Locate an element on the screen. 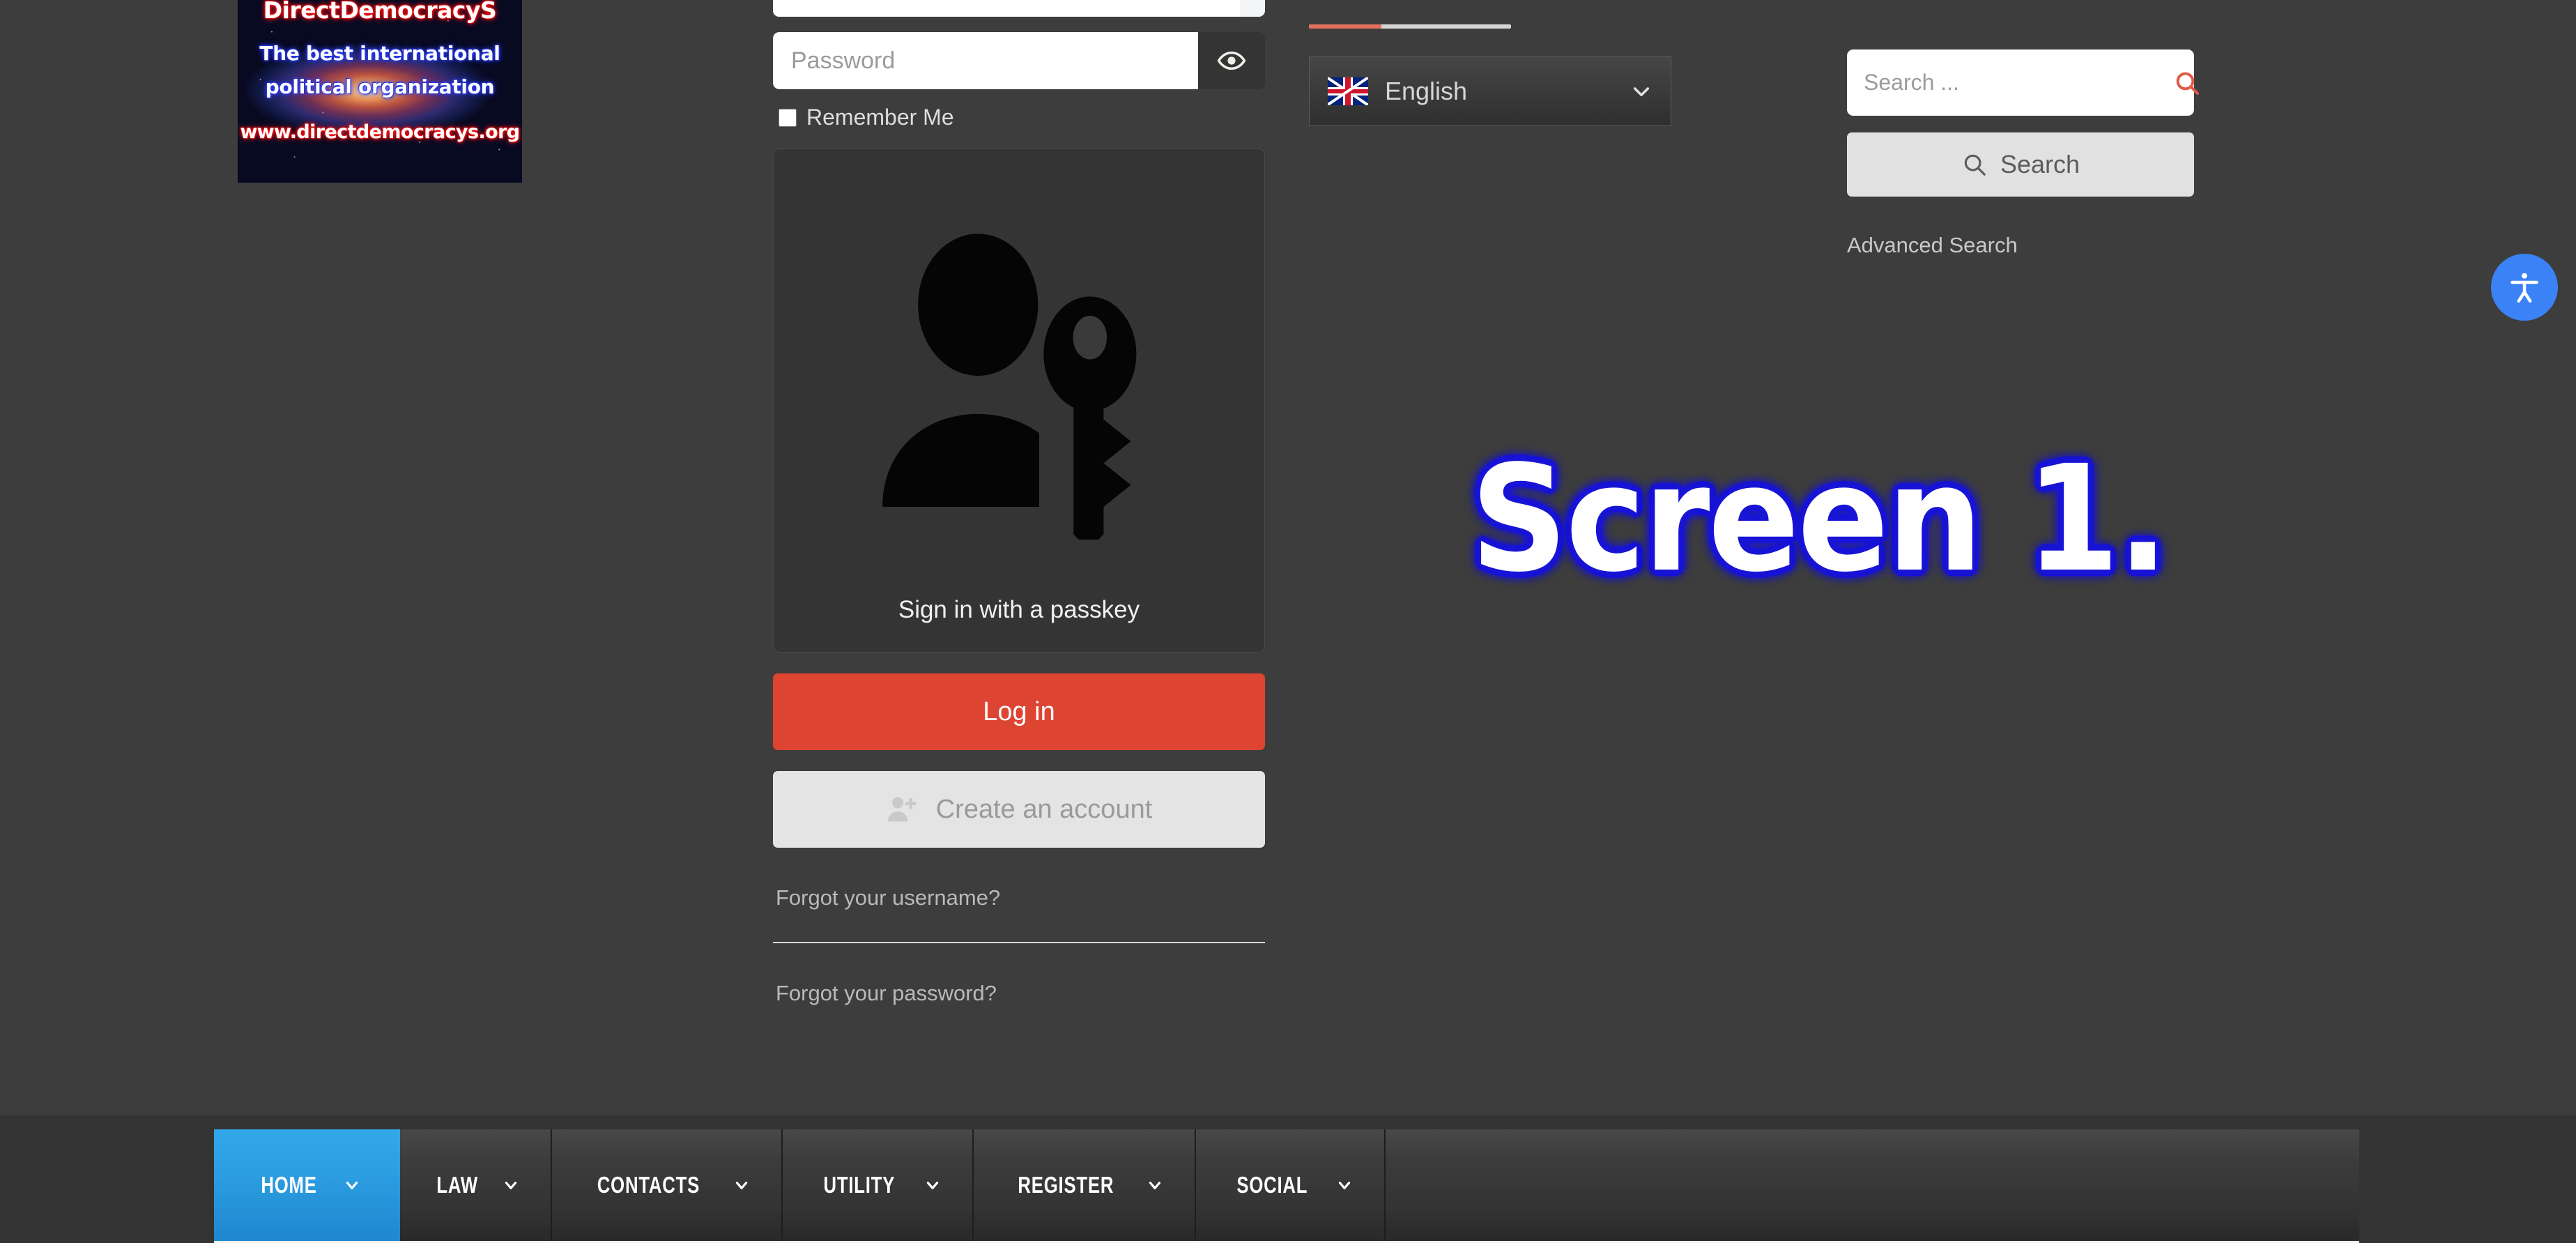 The width and height of the screenshot is (2576, 1243). search-submit-icon-button is located at coordinates (2187, 83).